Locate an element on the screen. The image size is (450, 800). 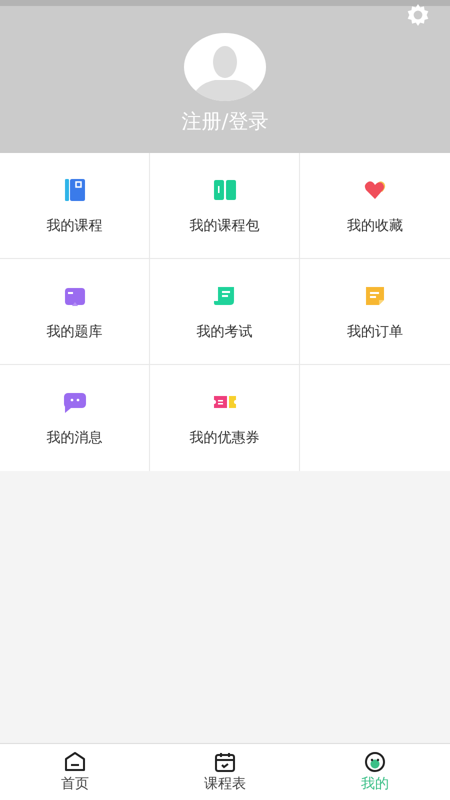
menu-item: 我的收藏 is located at coordinates (375, 206).